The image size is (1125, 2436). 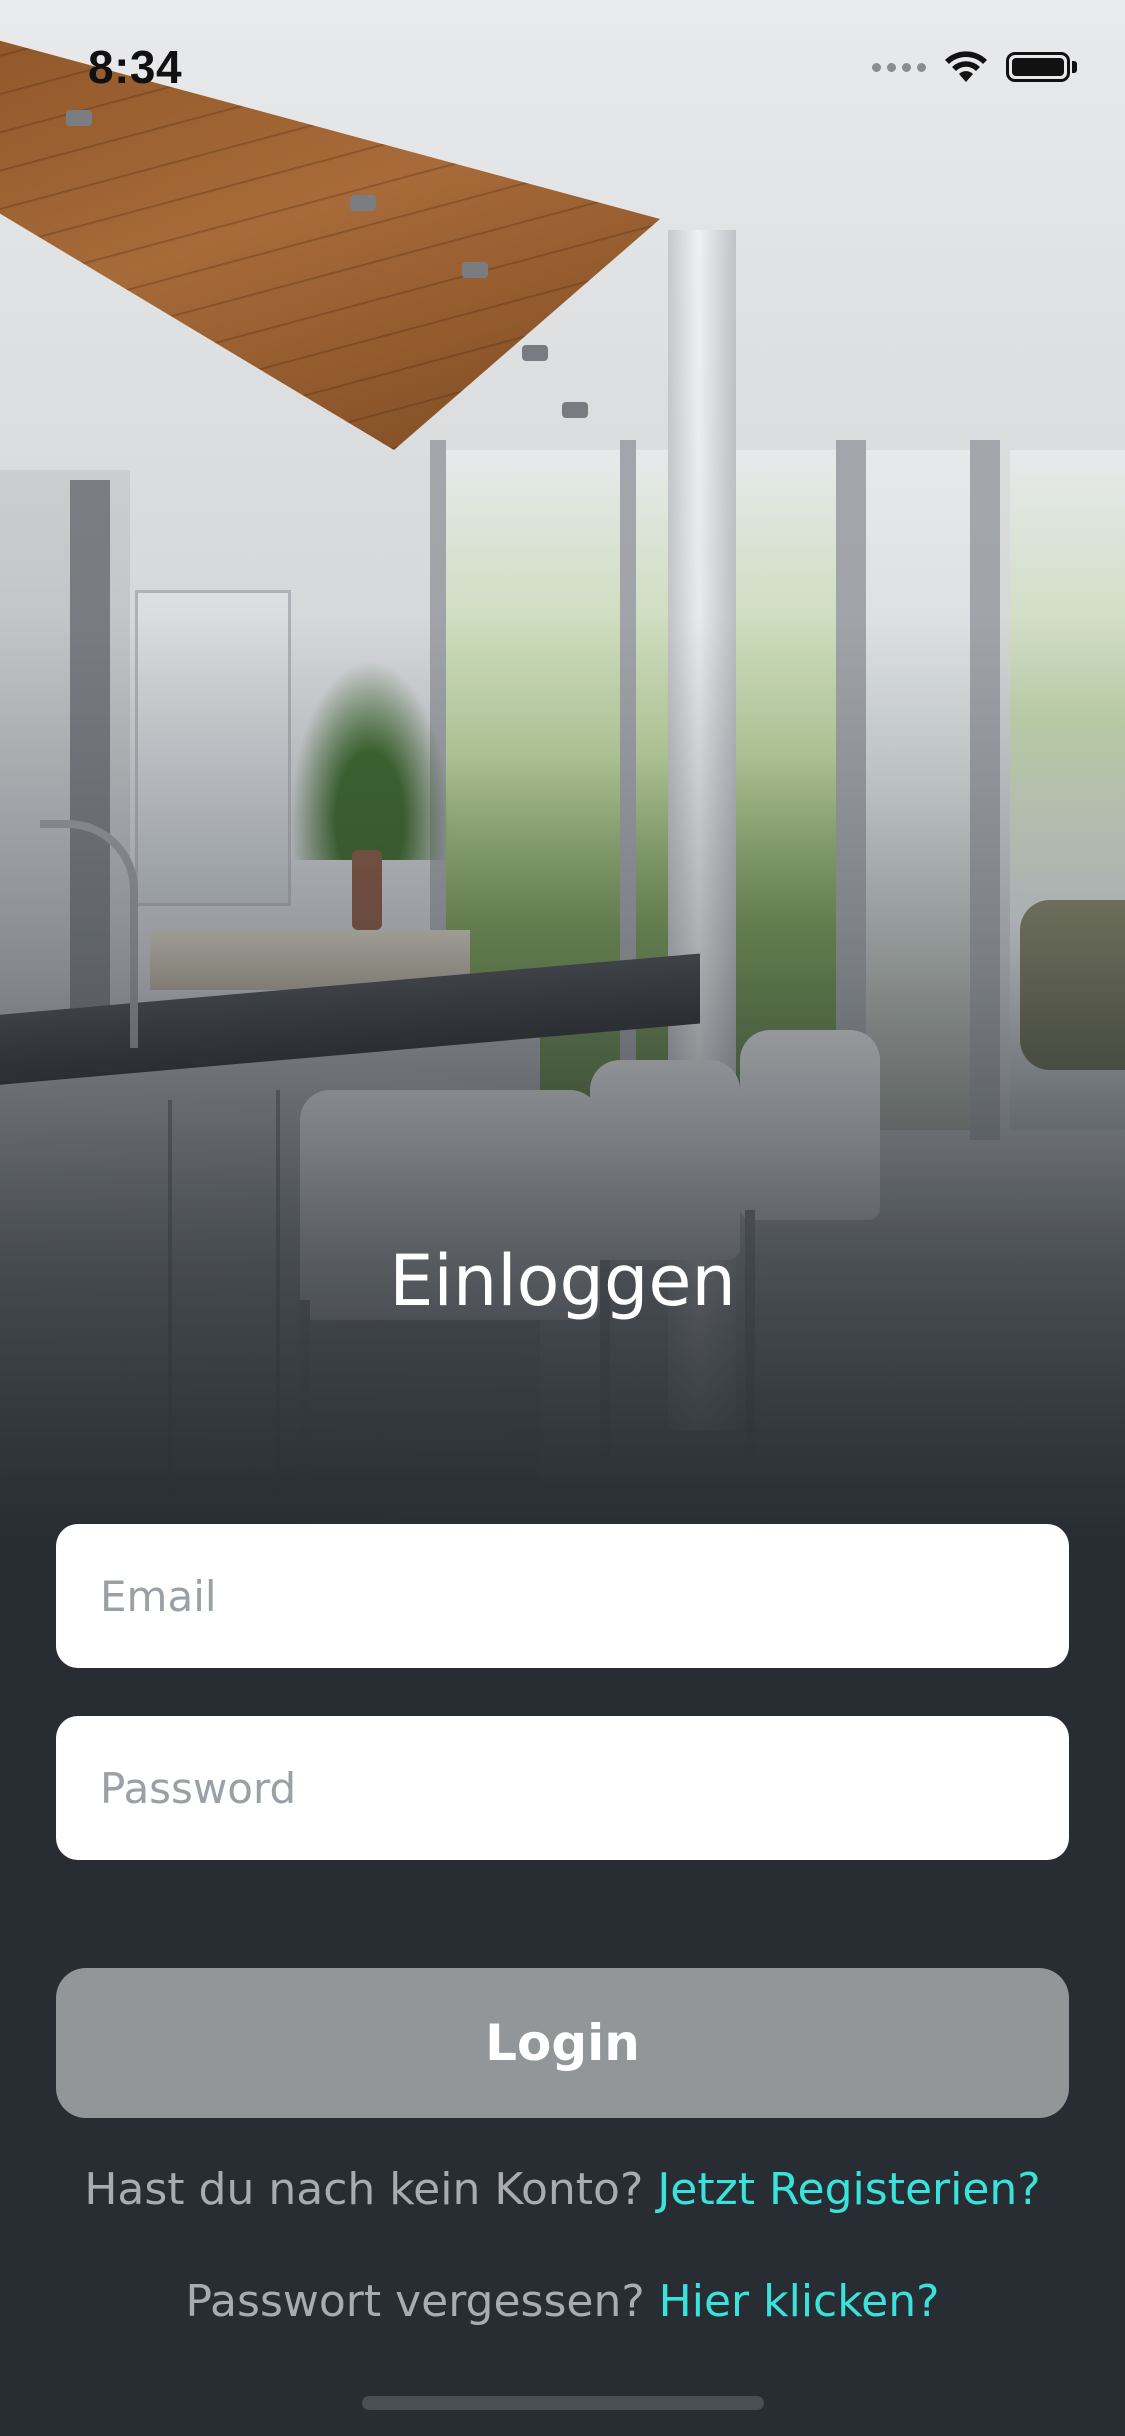 I want to click on register-link: Jetzt Registerien?, so click(x=848, y=2189).